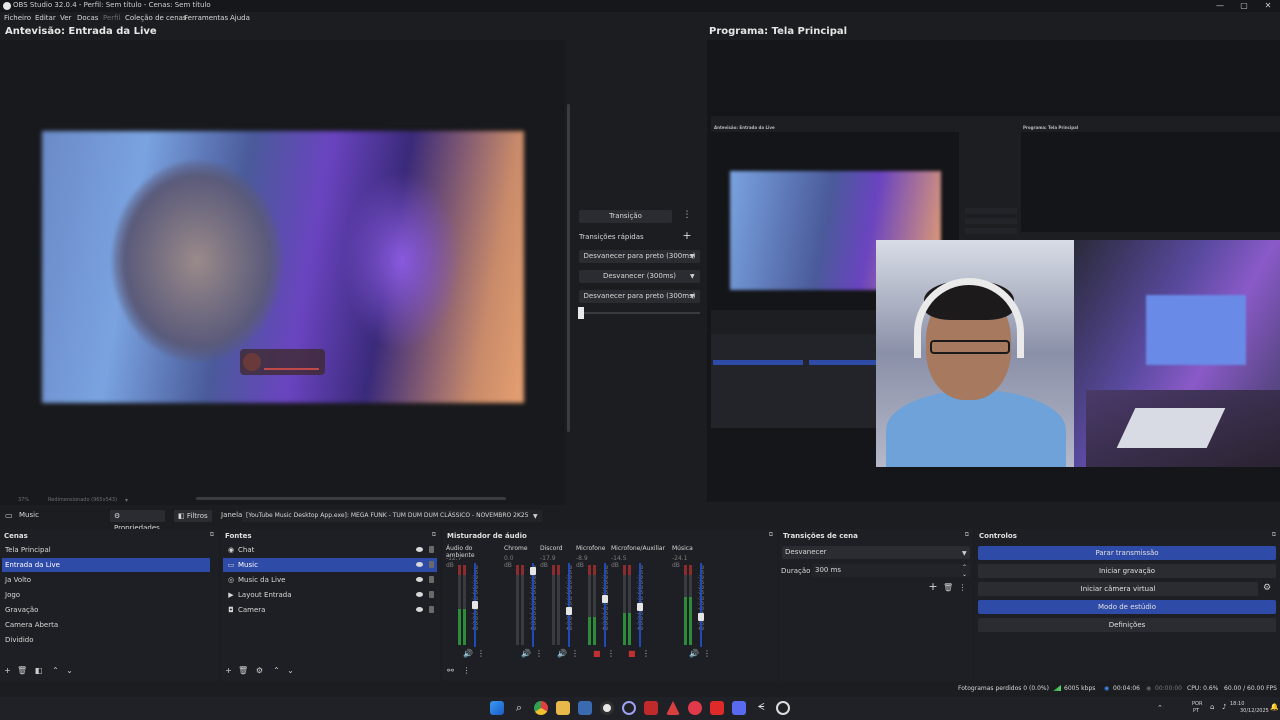 The image size is (1280, 720). Describe the element at coordinates (112, 18) in the screenshot. I see `menu-perfil: Perfil` at that location.